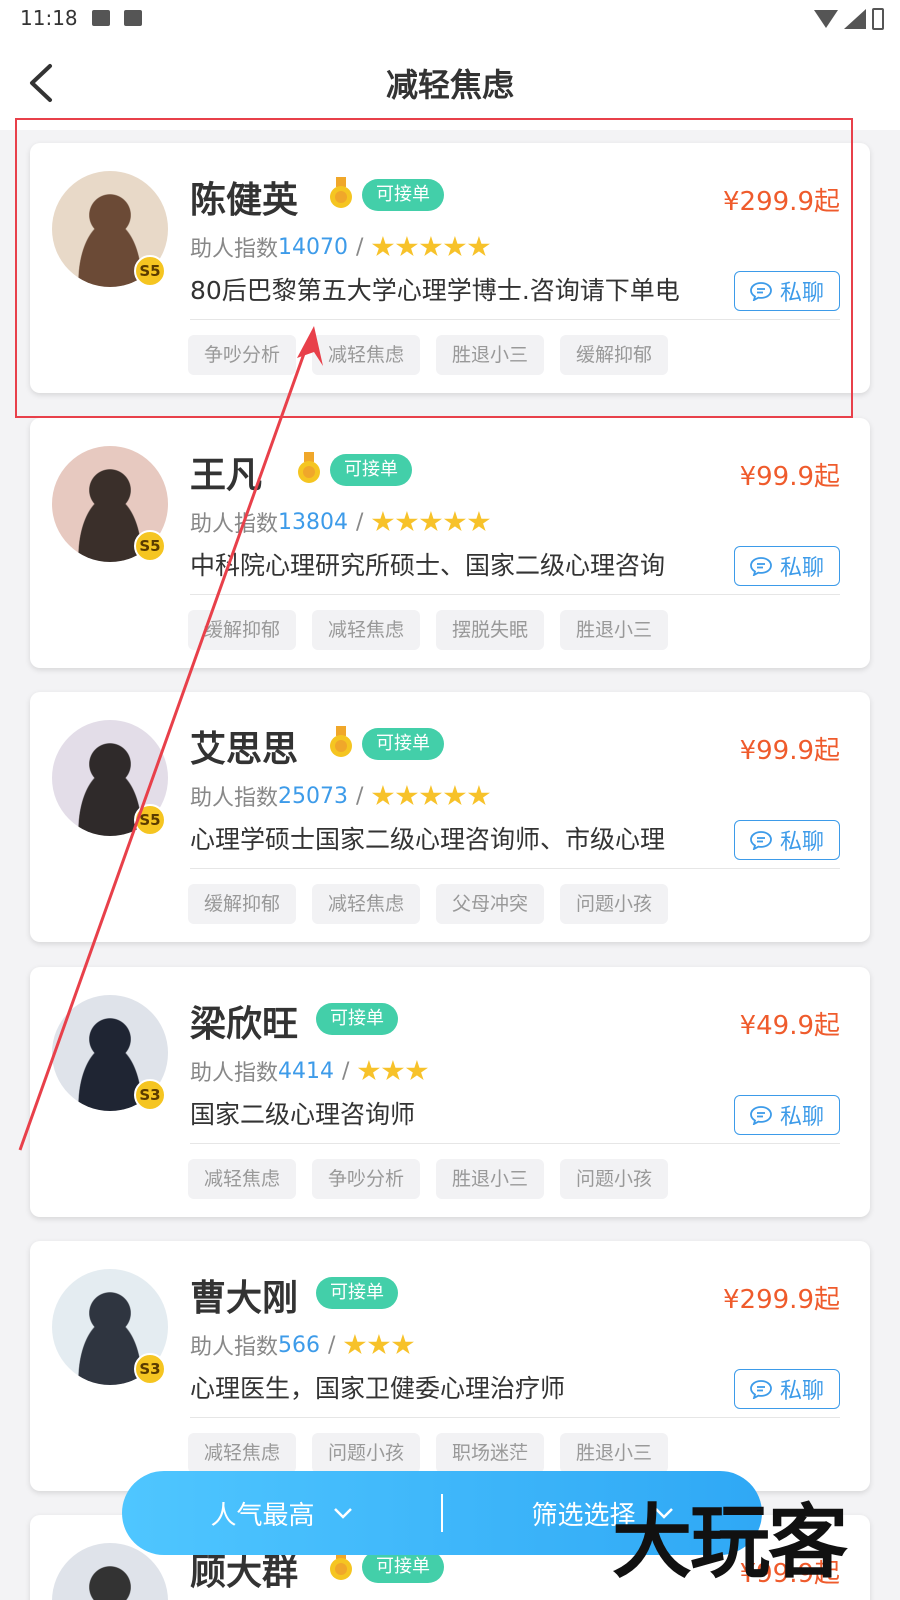 Image resolution: width=900 pixels, height=1600 pixels. Describe the element at coordinates (490, 630) in the screenshot. I see `specialty-tag: 摆脱失眠` at that location.